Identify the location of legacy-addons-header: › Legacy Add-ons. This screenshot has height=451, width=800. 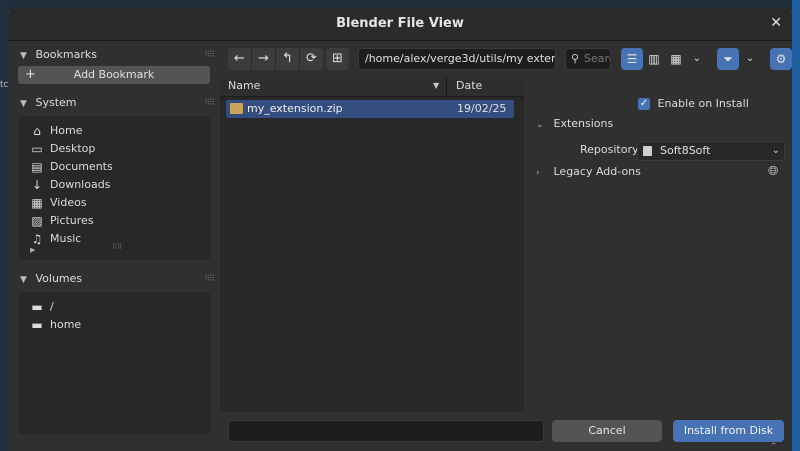
(588, 172).